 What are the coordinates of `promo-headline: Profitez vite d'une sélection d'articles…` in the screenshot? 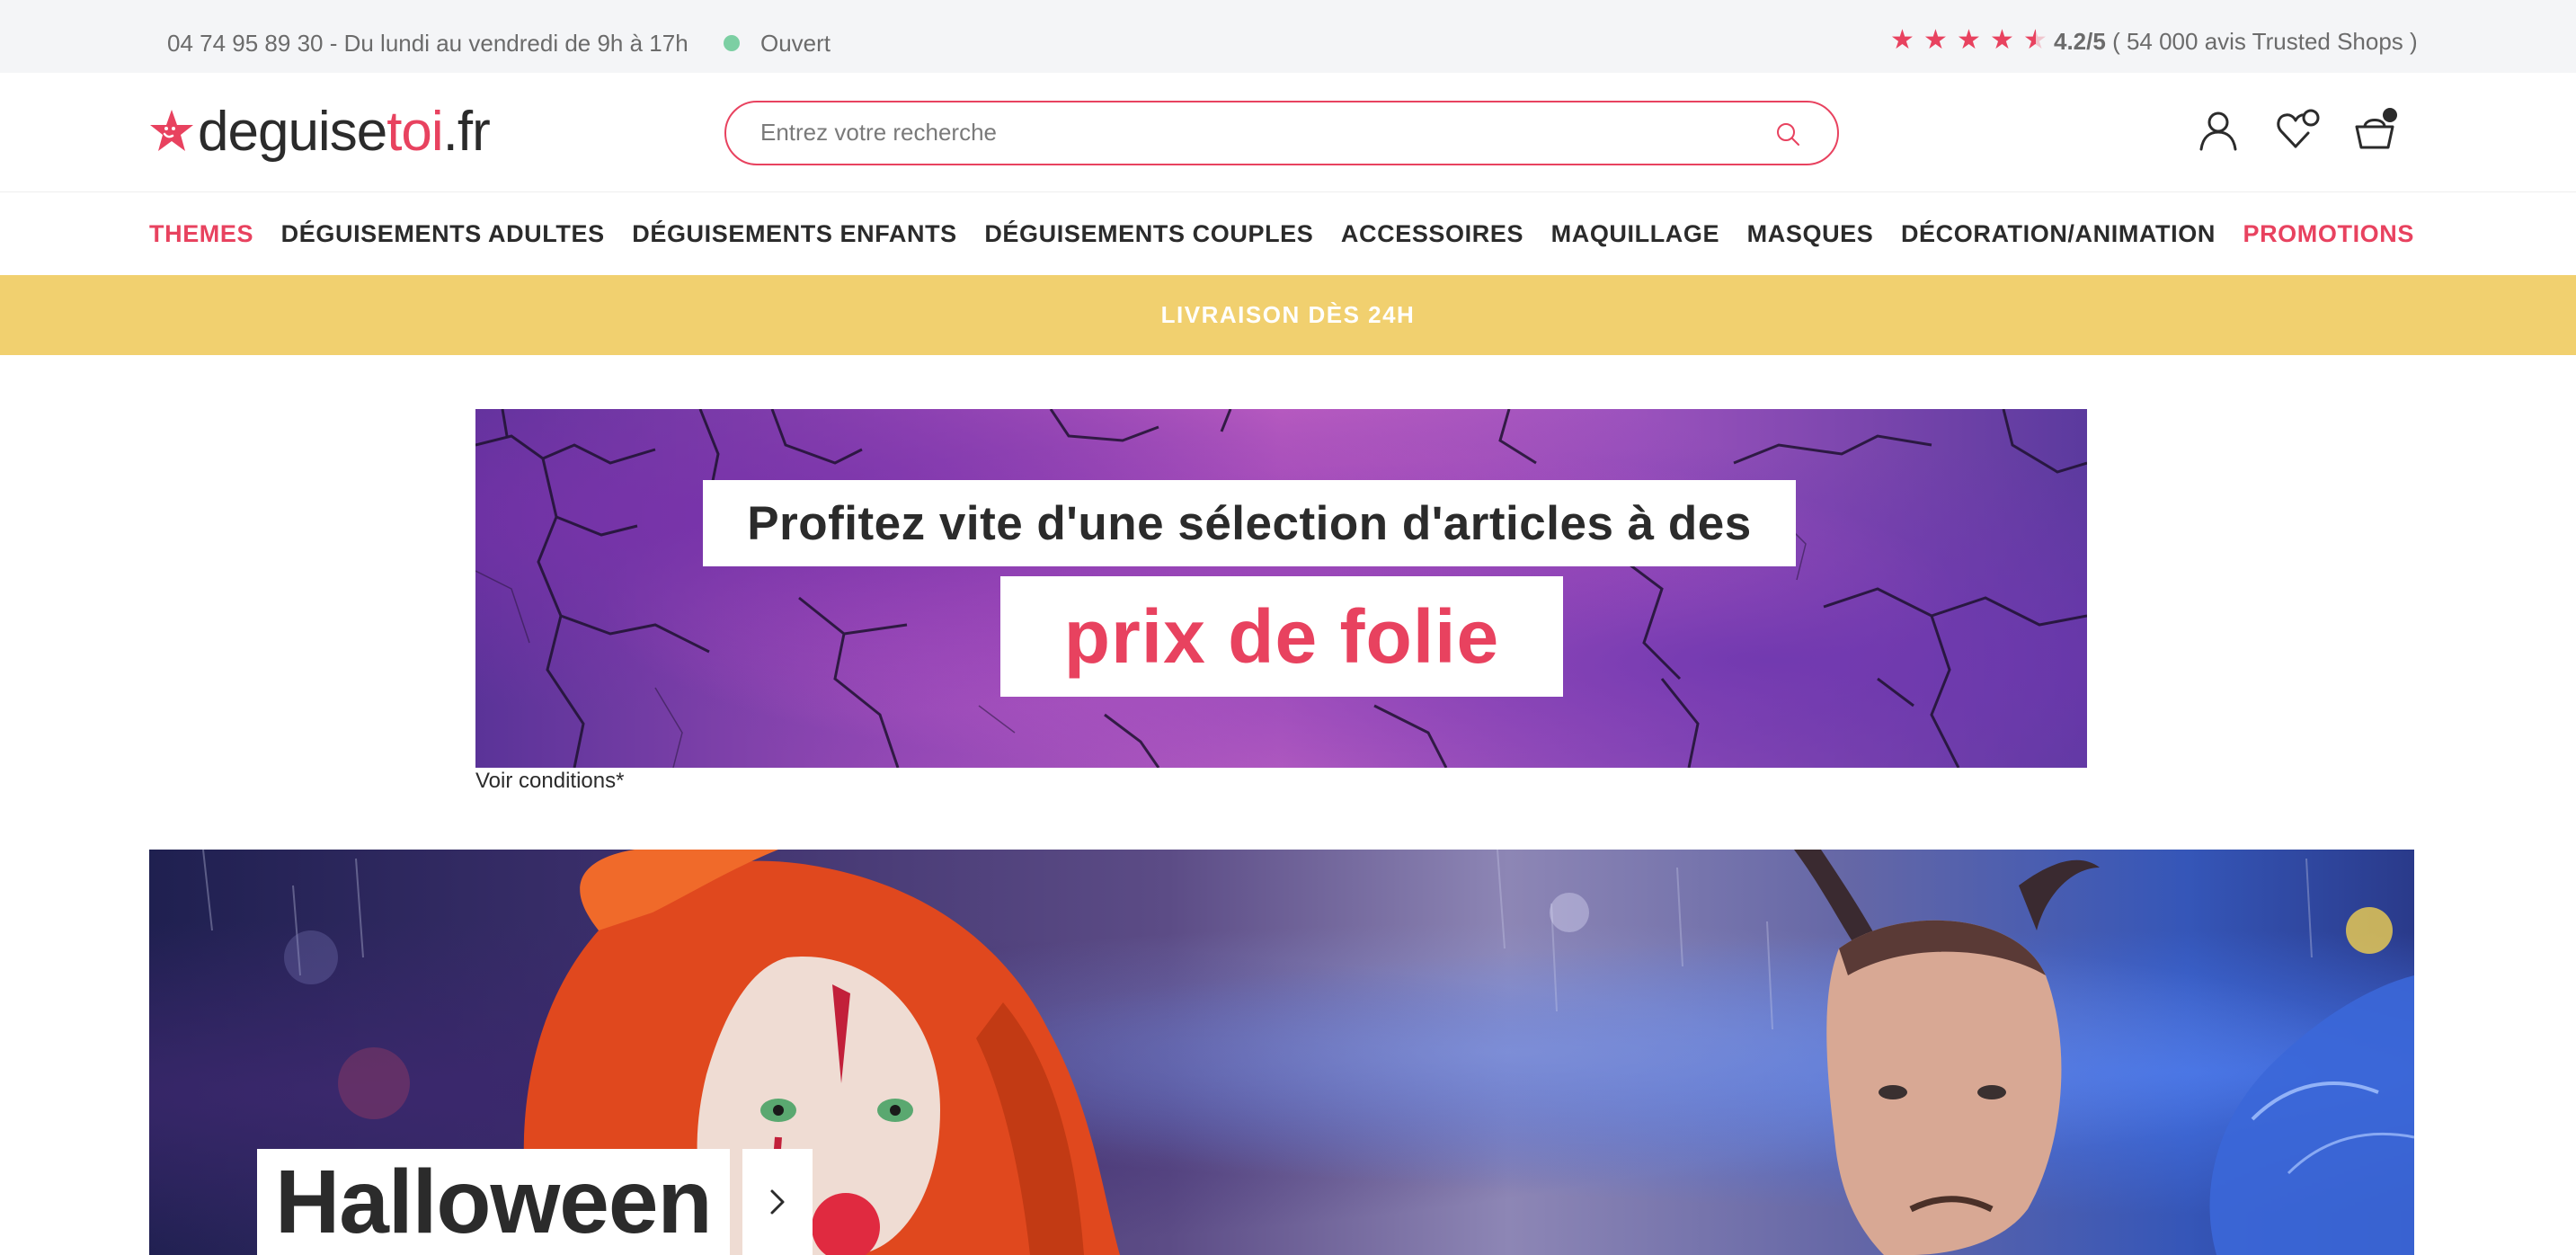 It's located at (1249, 523).